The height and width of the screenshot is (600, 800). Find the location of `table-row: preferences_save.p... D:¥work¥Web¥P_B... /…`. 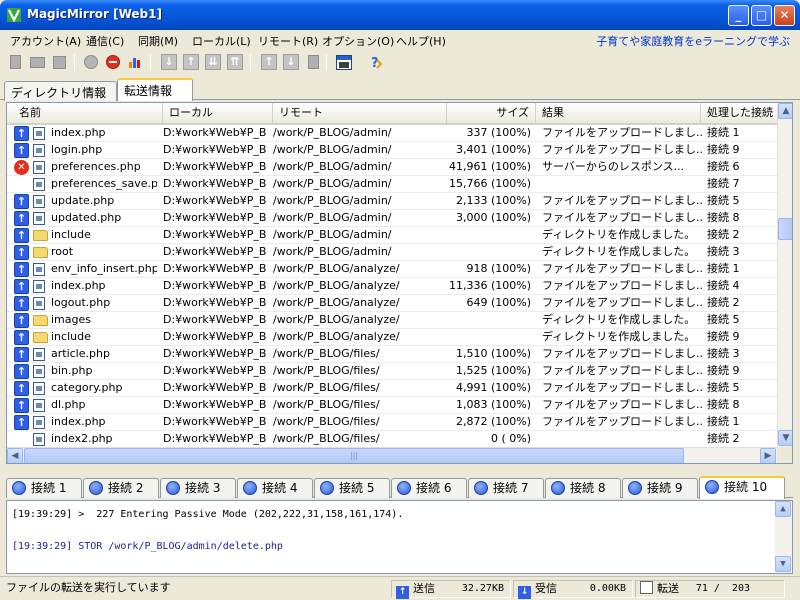

table-row: preferences_save.p... D:¥work¥Web¥P_B... /… is located at coordinates (392, 184).